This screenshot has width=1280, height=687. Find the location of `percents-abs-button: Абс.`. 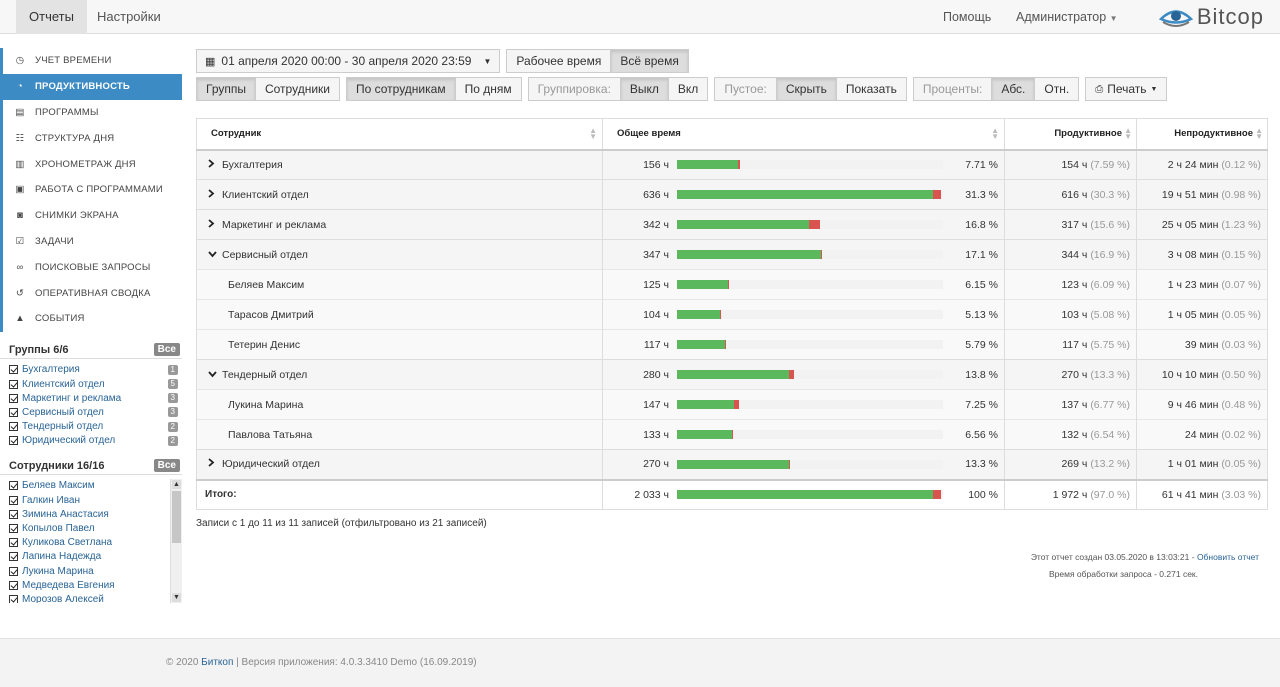

percents-abs-button: Абс. is located at coordinates (1013, 89).